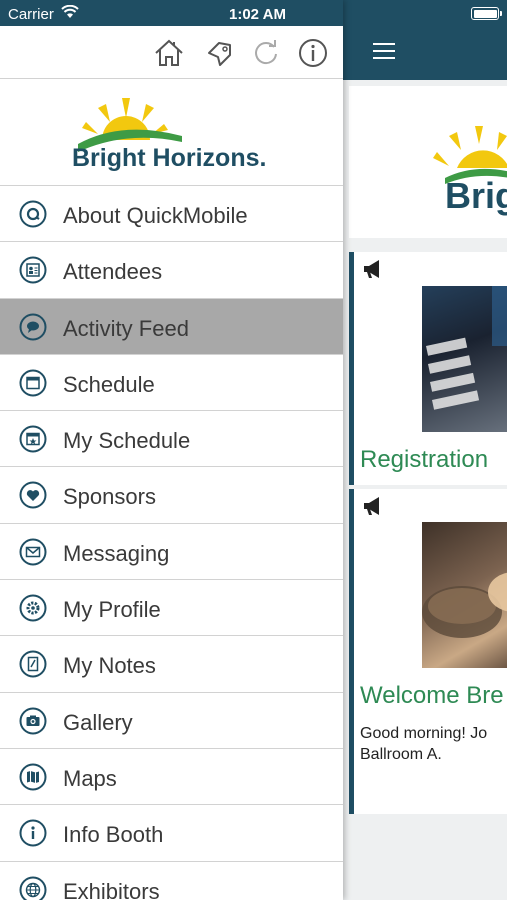  I want to click on quickmobile-icon, so click(33, 214).